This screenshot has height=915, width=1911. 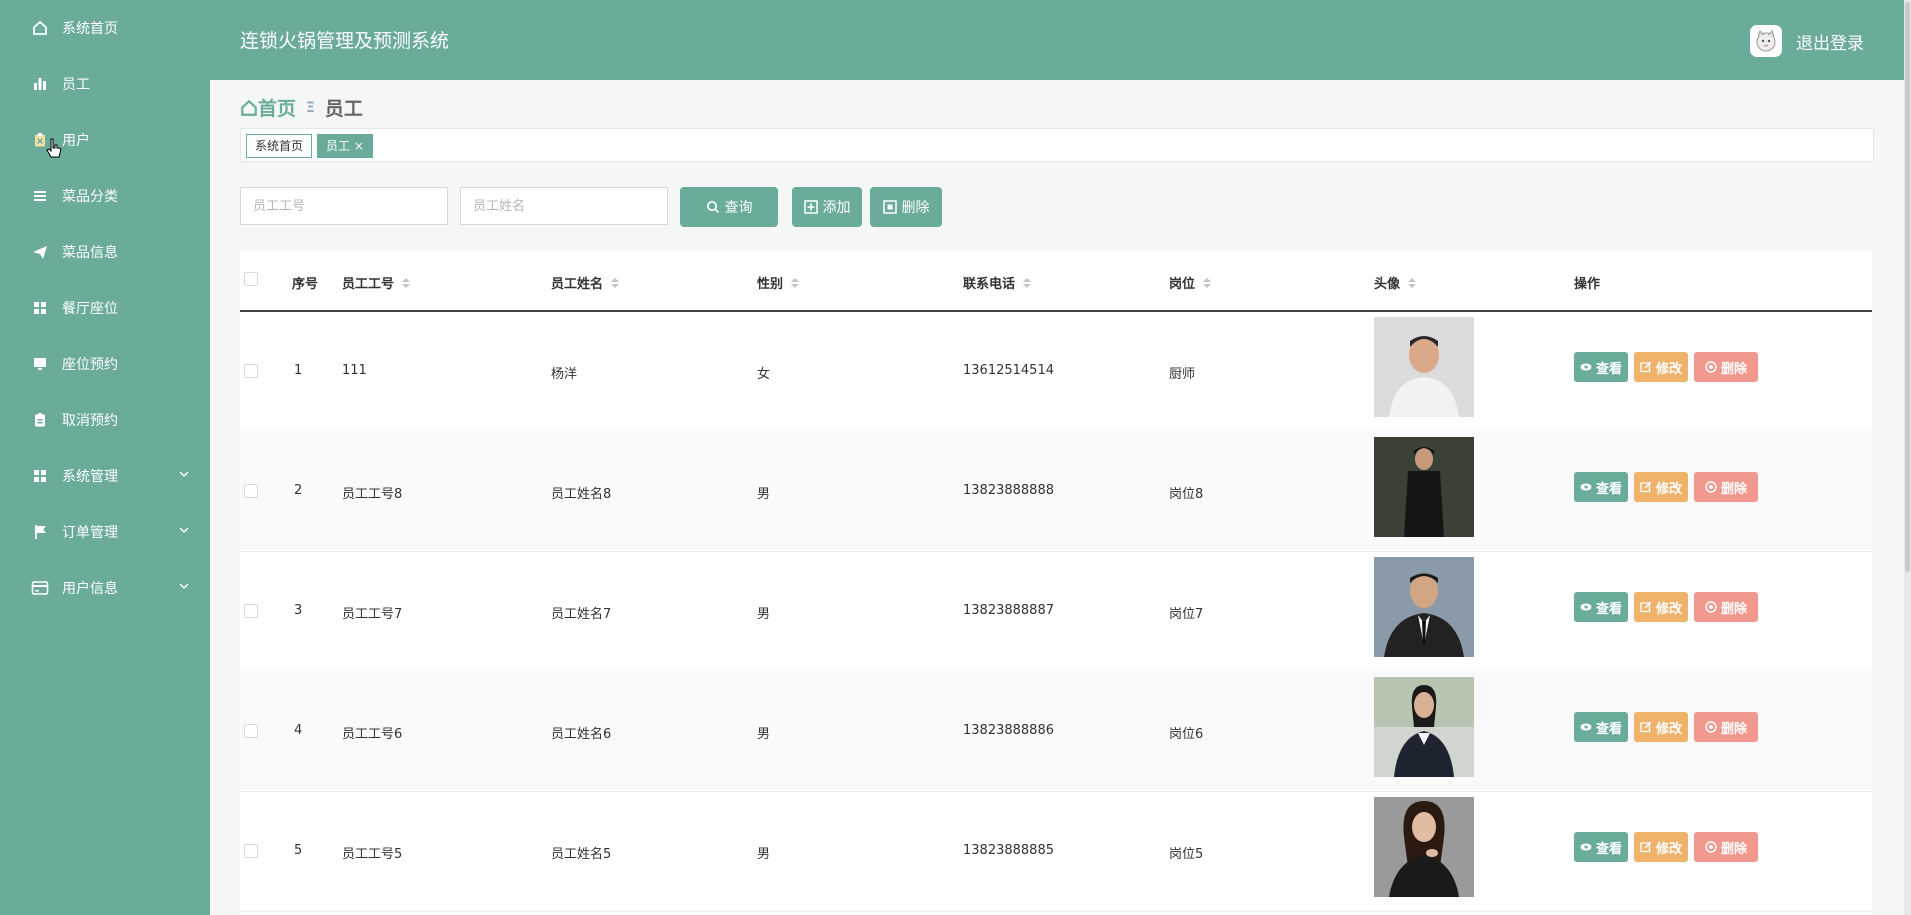 I want to click on column-label: 操作, so click(x=1587, y=284).